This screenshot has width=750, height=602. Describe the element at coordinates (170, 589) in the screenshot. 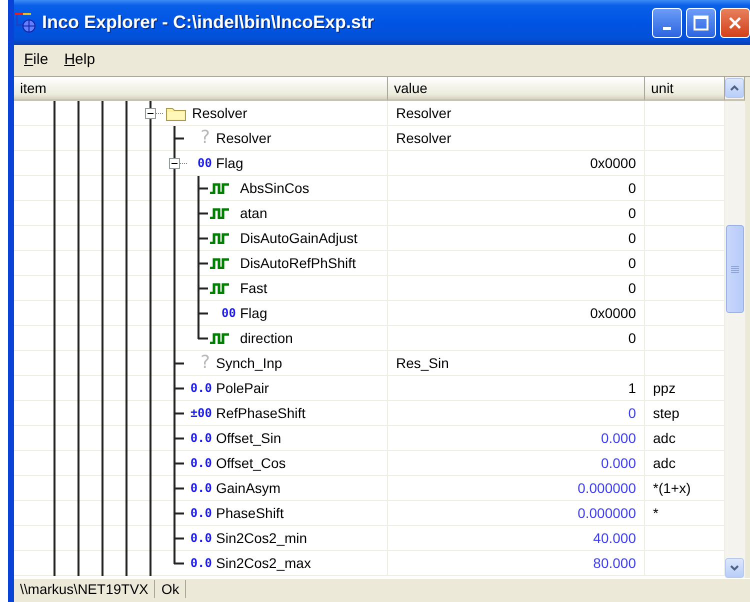

I see `status-text: Ok` at that location.